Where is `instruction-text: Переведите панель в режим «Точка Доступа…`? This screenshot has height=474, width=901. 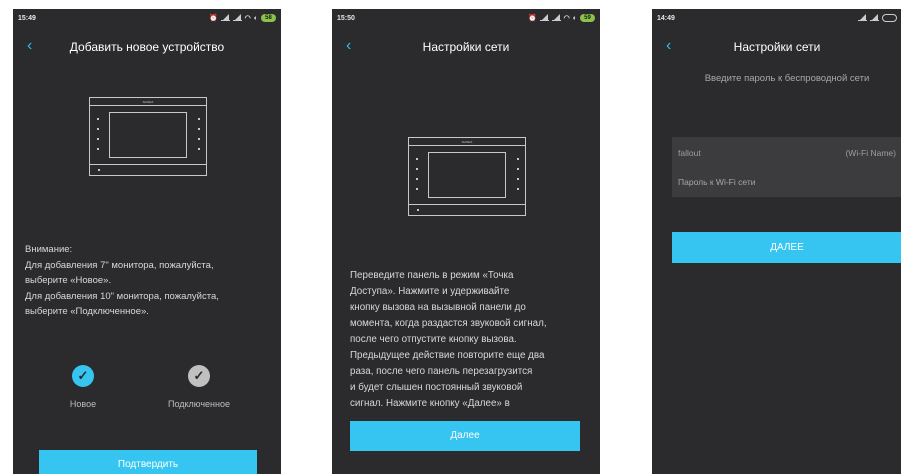 instruction-text: Переведите панель в режим «Точка Доступа… is located at coordinates (448, 339).